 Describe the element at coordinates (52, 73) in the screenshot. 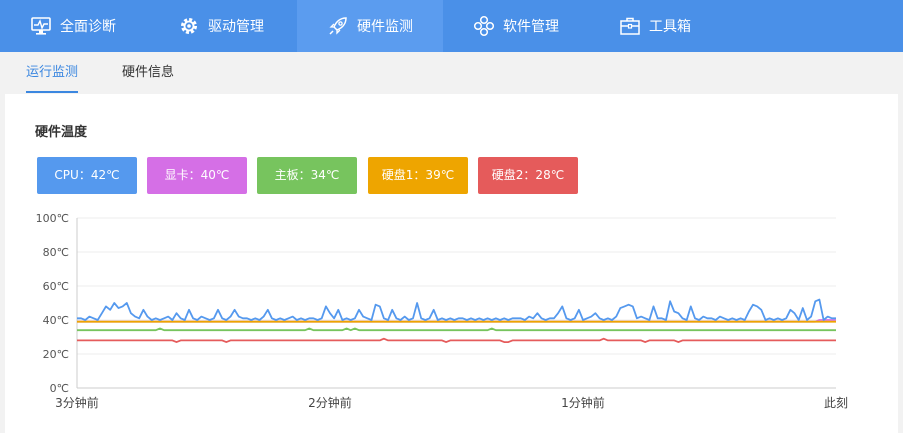

I see `subtab-runtime-monitor: 运行监测` at that location.